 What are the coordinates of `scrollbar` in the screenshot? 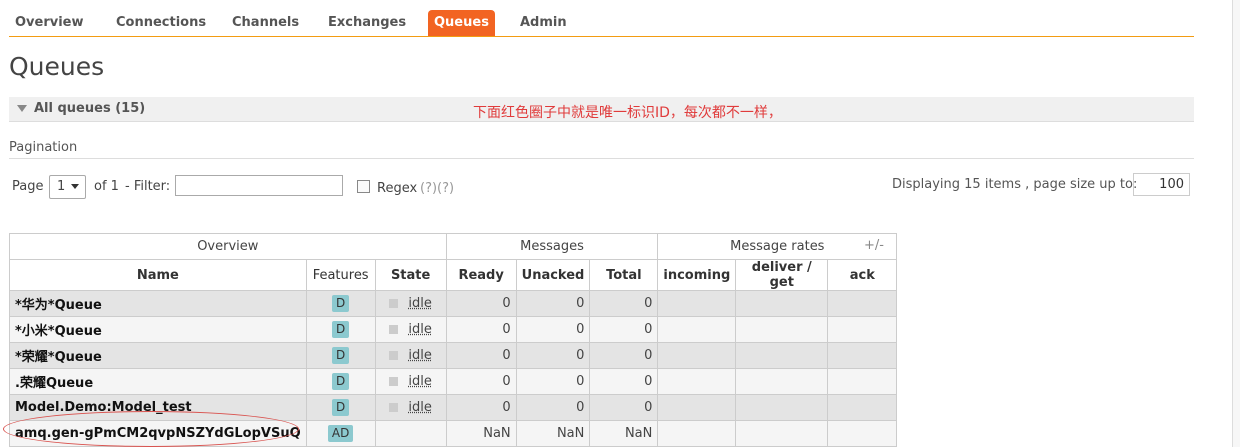 It's located at (1236, 223).